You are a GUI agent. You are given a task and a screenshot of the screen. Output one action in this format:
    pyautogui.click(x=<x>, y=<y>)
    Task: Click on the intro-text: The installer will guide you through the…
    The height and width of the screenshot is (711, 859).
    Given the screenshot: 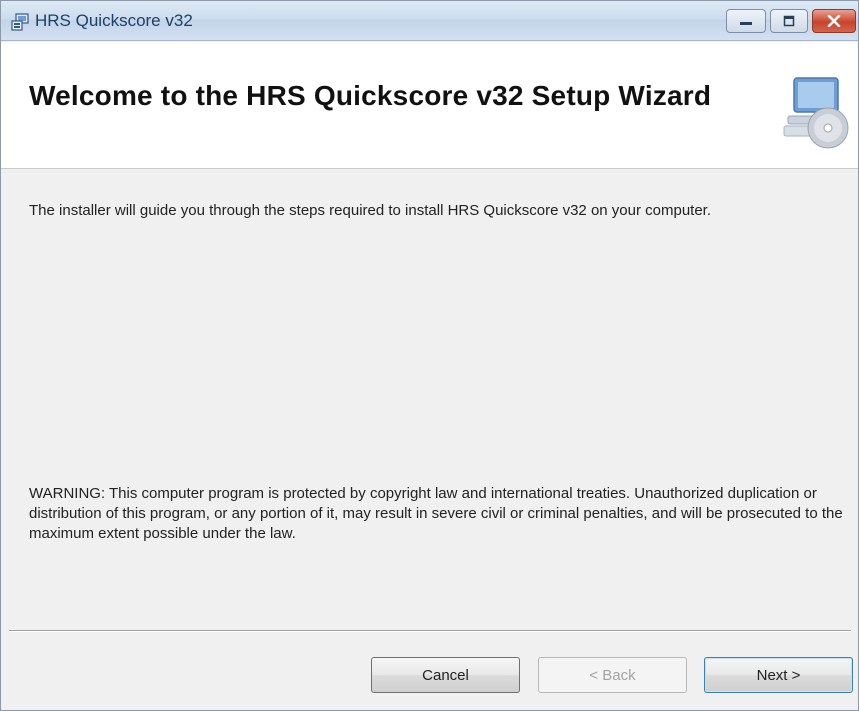 What is the action you would take?
    pyautogui.click(x=370, y=210)
    